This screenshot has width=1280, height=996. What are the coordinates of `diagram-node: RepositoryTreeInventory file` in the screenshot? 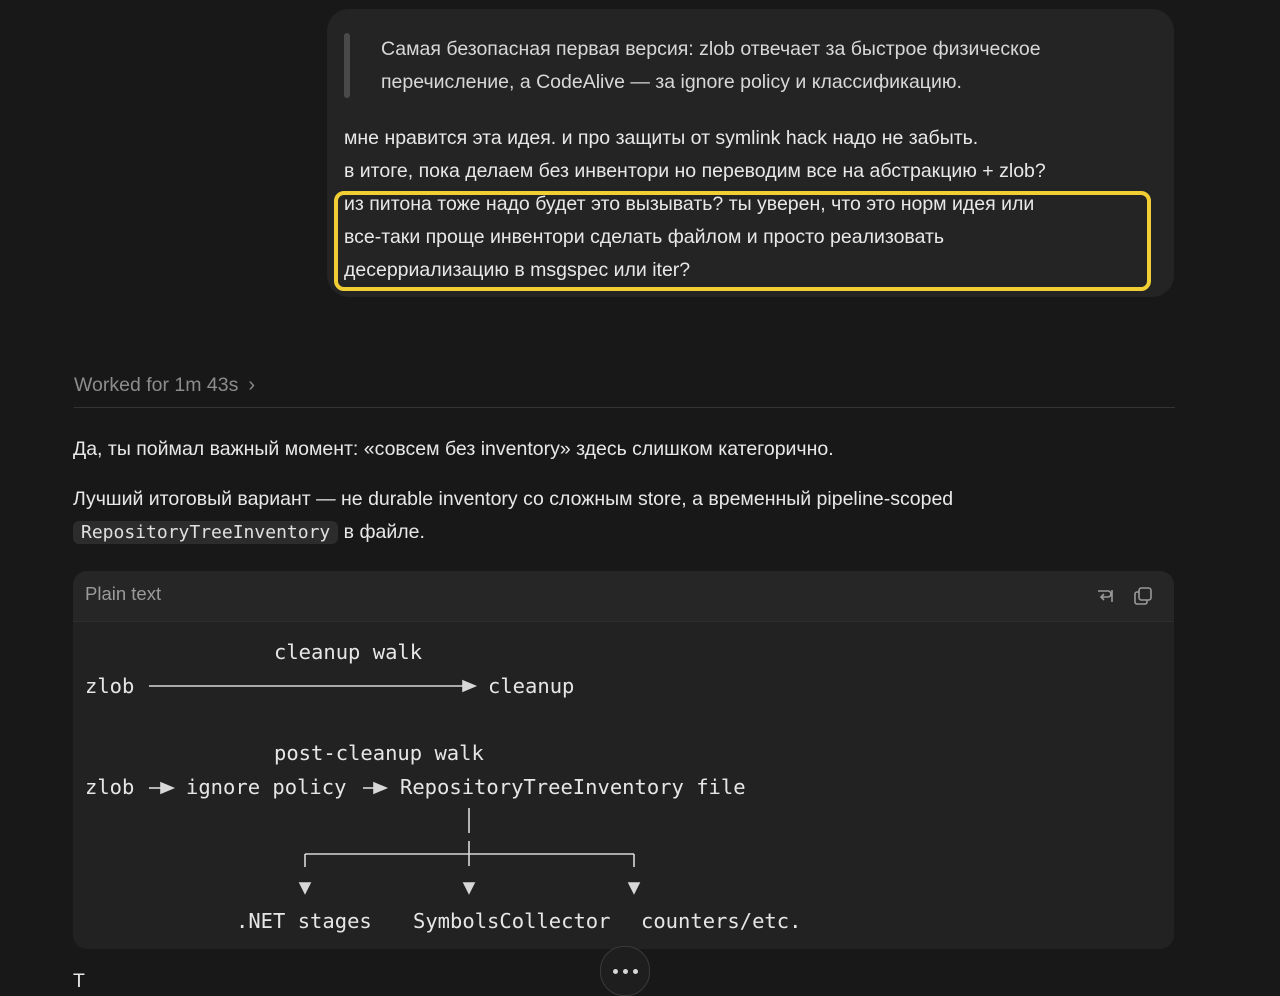 It's located at (573, 787).